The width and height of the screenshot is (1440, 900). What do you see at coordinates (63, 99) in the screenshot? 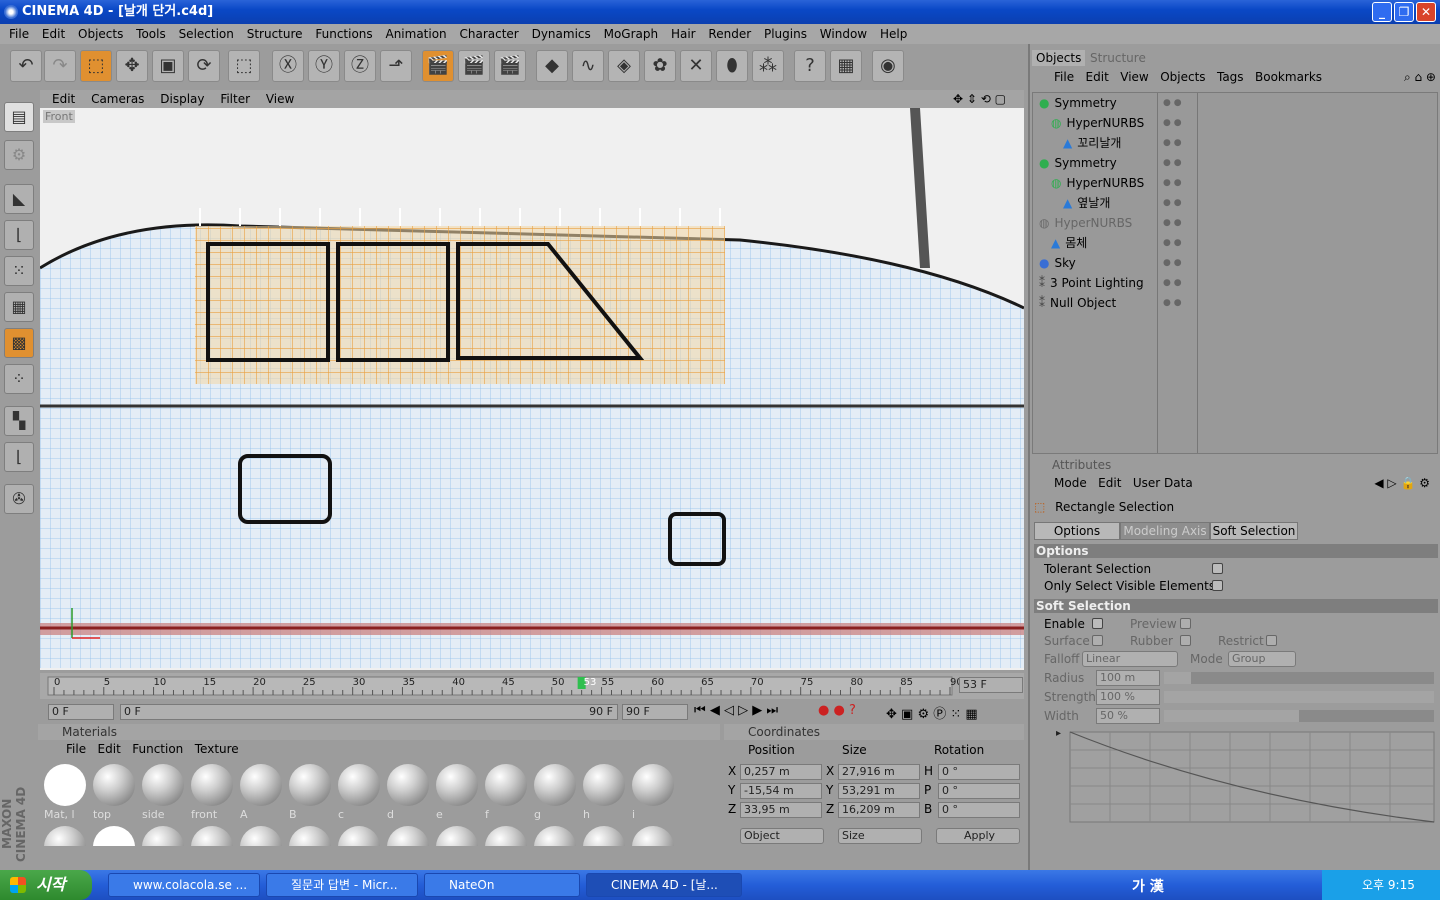
I see `viewport-menu-edit: Edit` at bounding box center [63, 99].